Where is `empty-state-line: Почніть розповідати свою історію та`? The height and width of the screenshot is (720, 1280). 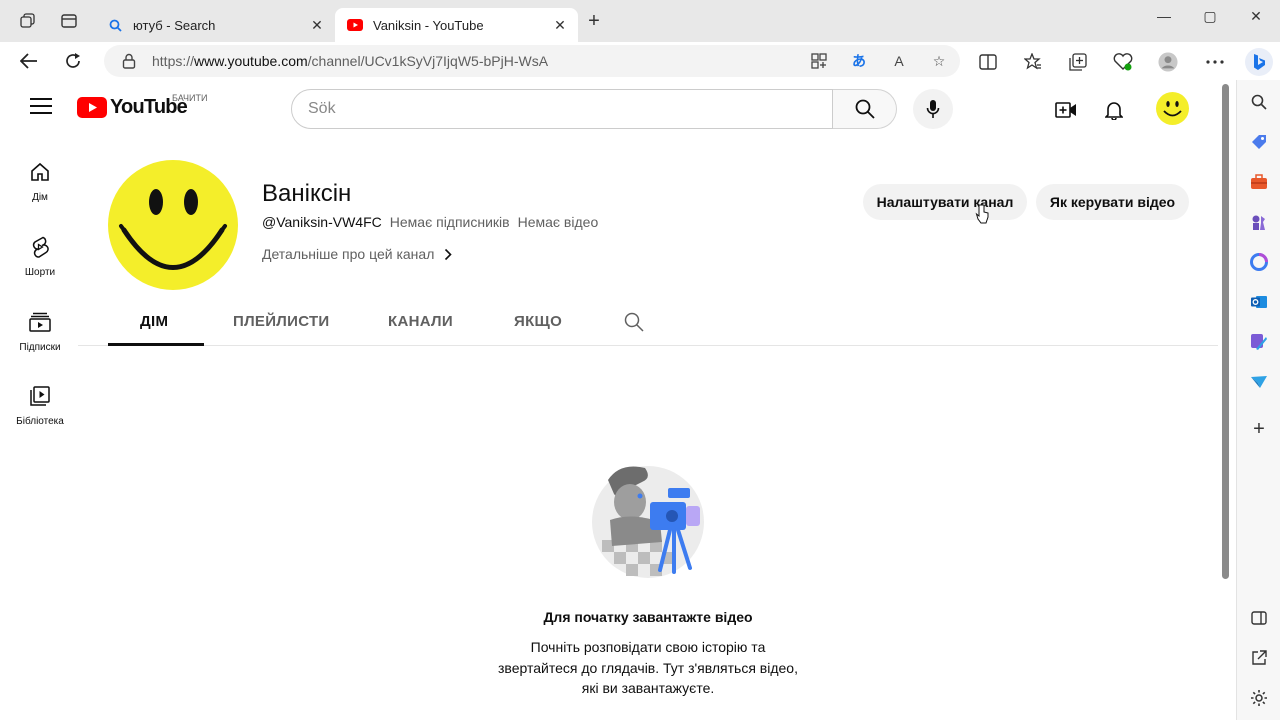
empty-state-line: Почніть розповідати свою історію та is located at coordinates (648, 647).